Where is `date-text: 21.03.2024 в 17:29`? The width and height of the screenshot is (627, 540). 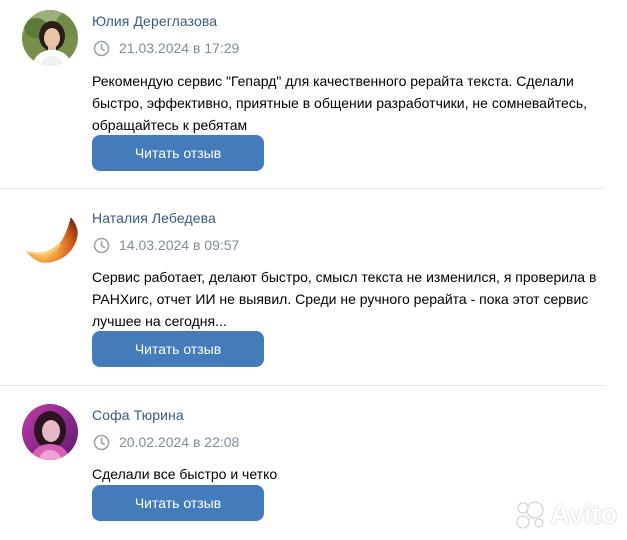
date-text: 21.03.2024 в 17:29 is located at coordinates (179, 48).